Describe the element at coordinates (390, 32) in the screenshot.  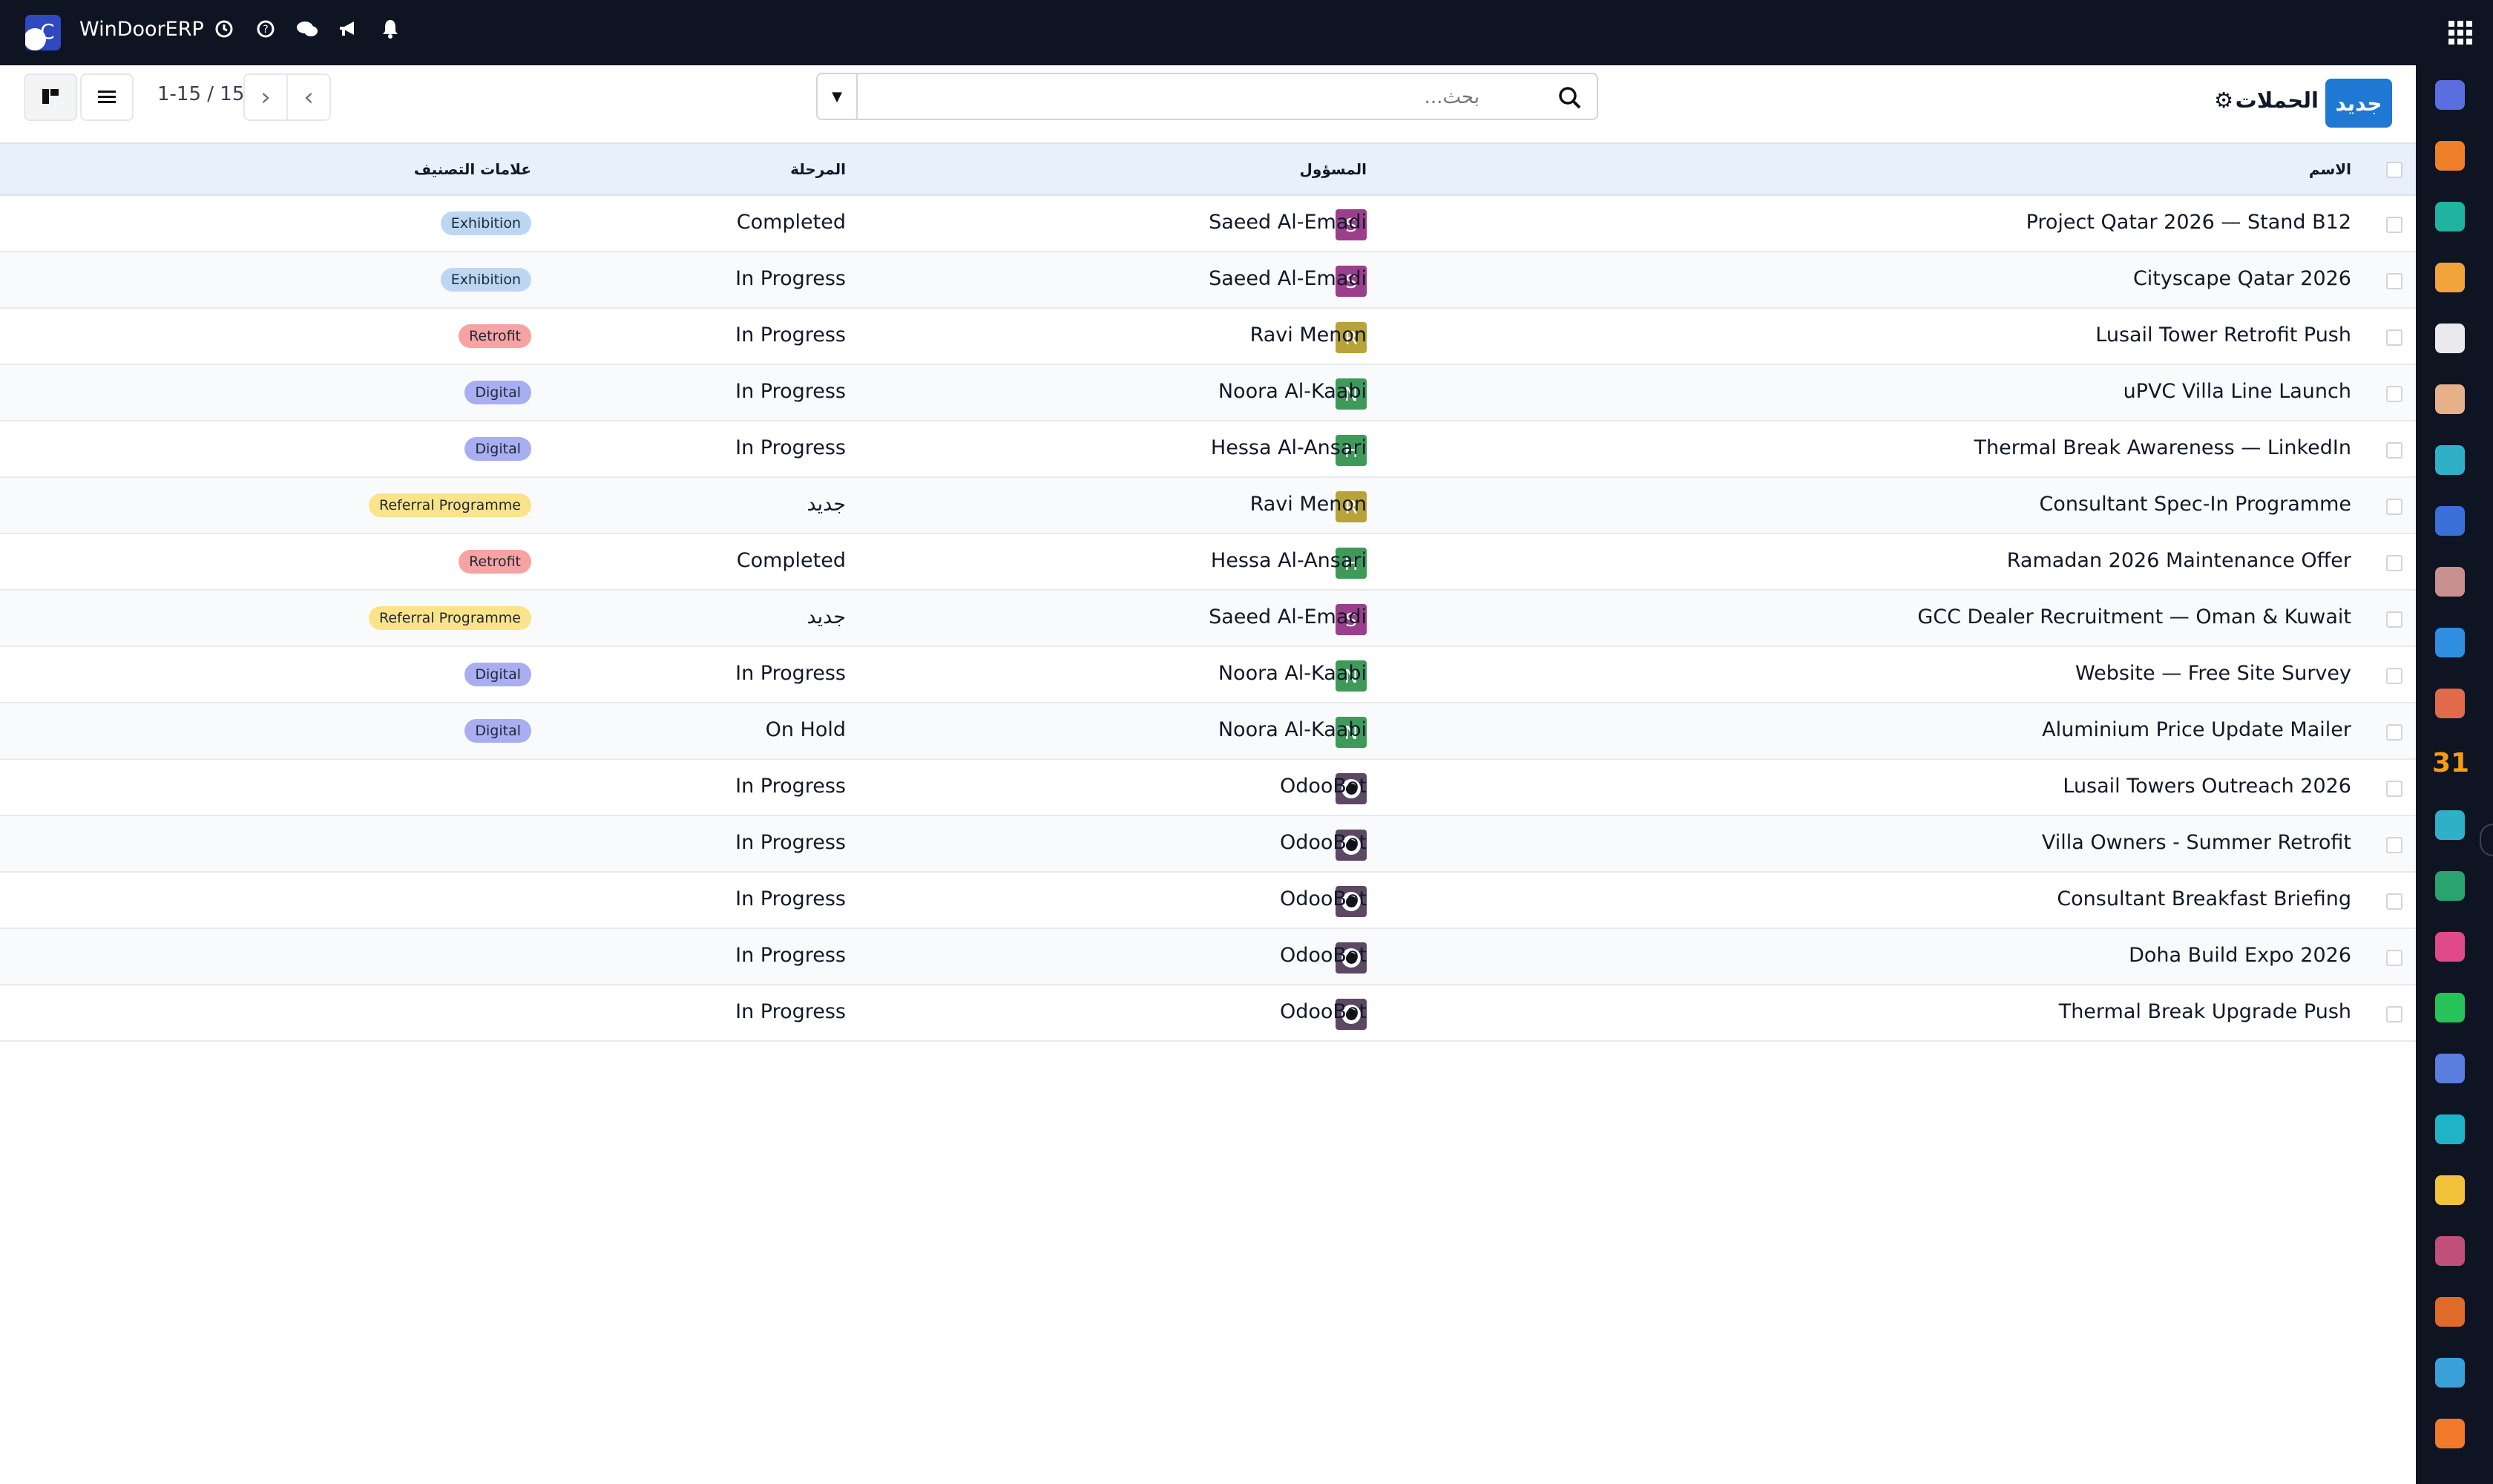
I see `bell-icon` at that location.